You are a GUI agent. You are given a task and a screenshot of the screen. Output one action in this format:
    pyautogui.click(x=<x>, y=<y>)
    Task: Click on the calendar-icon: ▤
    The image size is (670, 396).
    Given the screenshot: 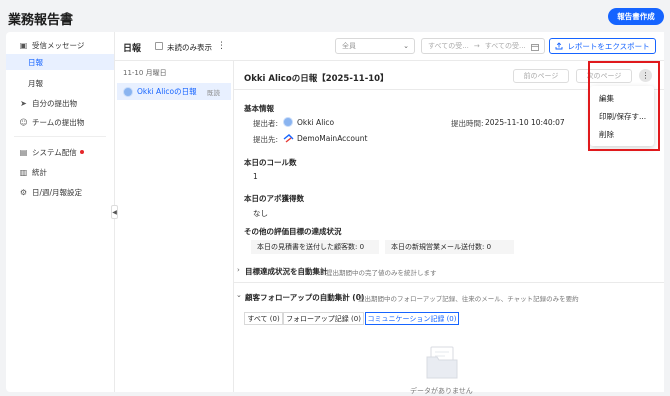 What is the action you would take?
    pyautogui.click(x=23, y=152)
    